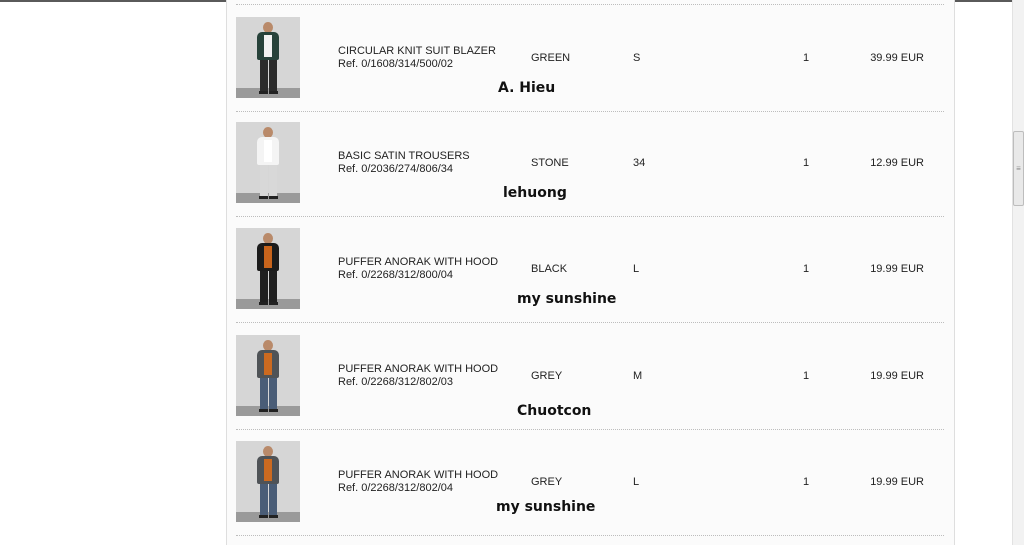 This screenshot has height=545, width=1024. What do you see at coordinates (417, 51) in the screenshot?
I see `product-name: CIRCULAR KNIT SUIT BLAZER` at bounding box center [417, 51].